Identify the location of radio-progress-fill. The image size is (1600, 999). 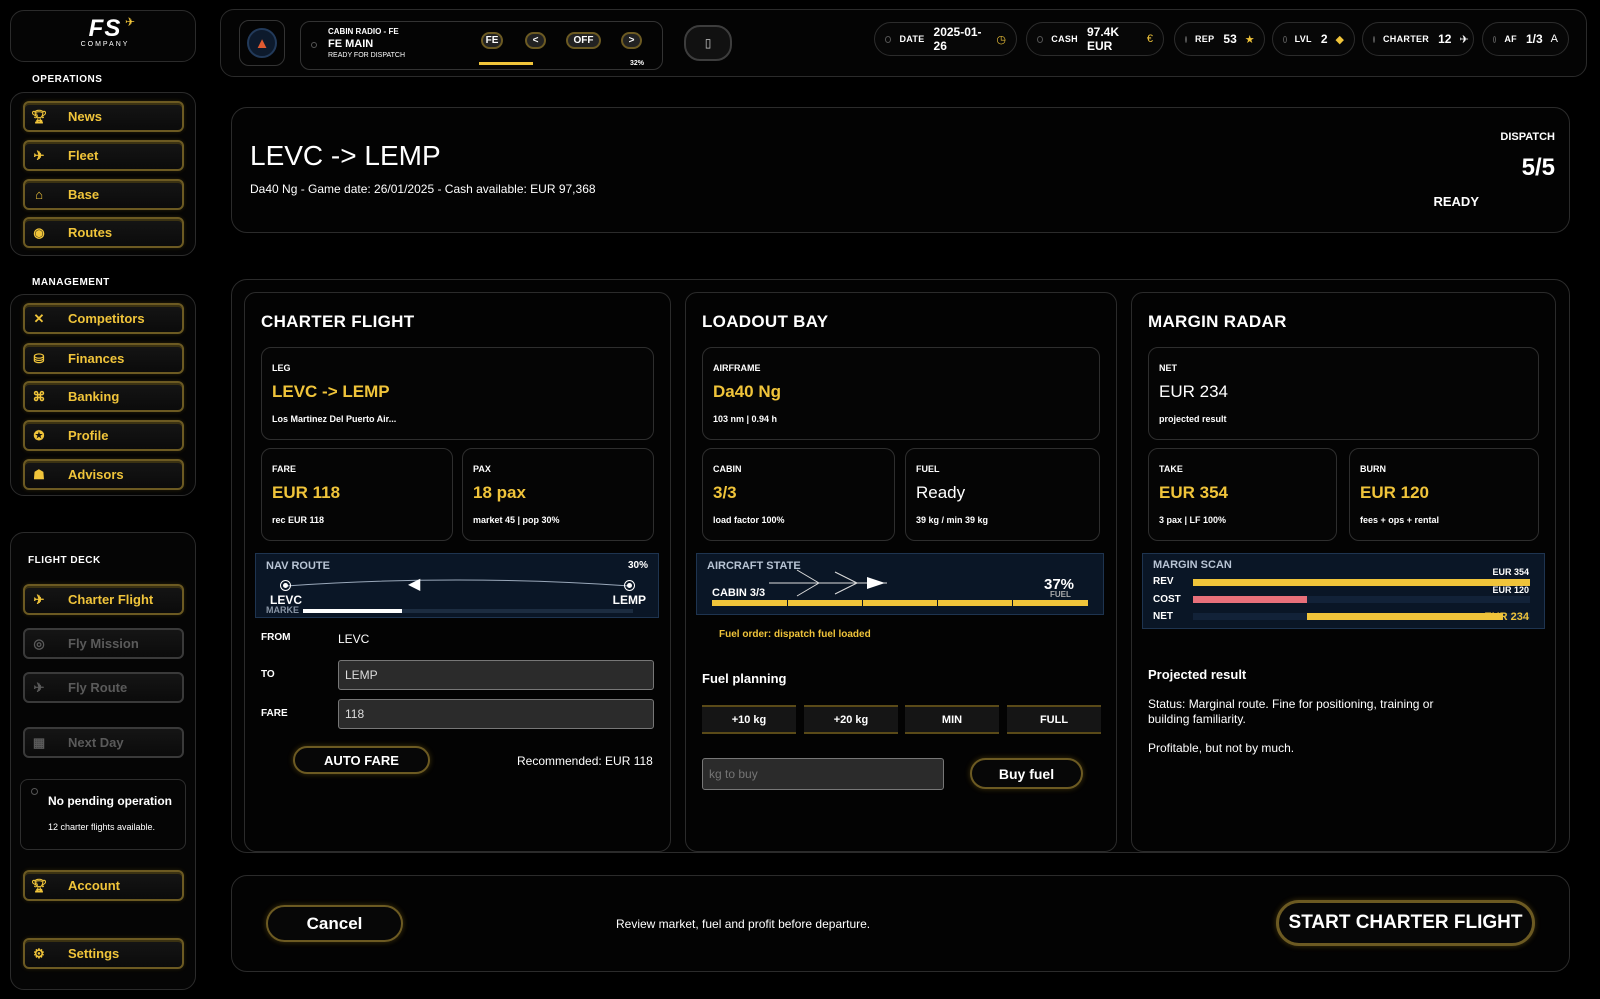
(506, 63).